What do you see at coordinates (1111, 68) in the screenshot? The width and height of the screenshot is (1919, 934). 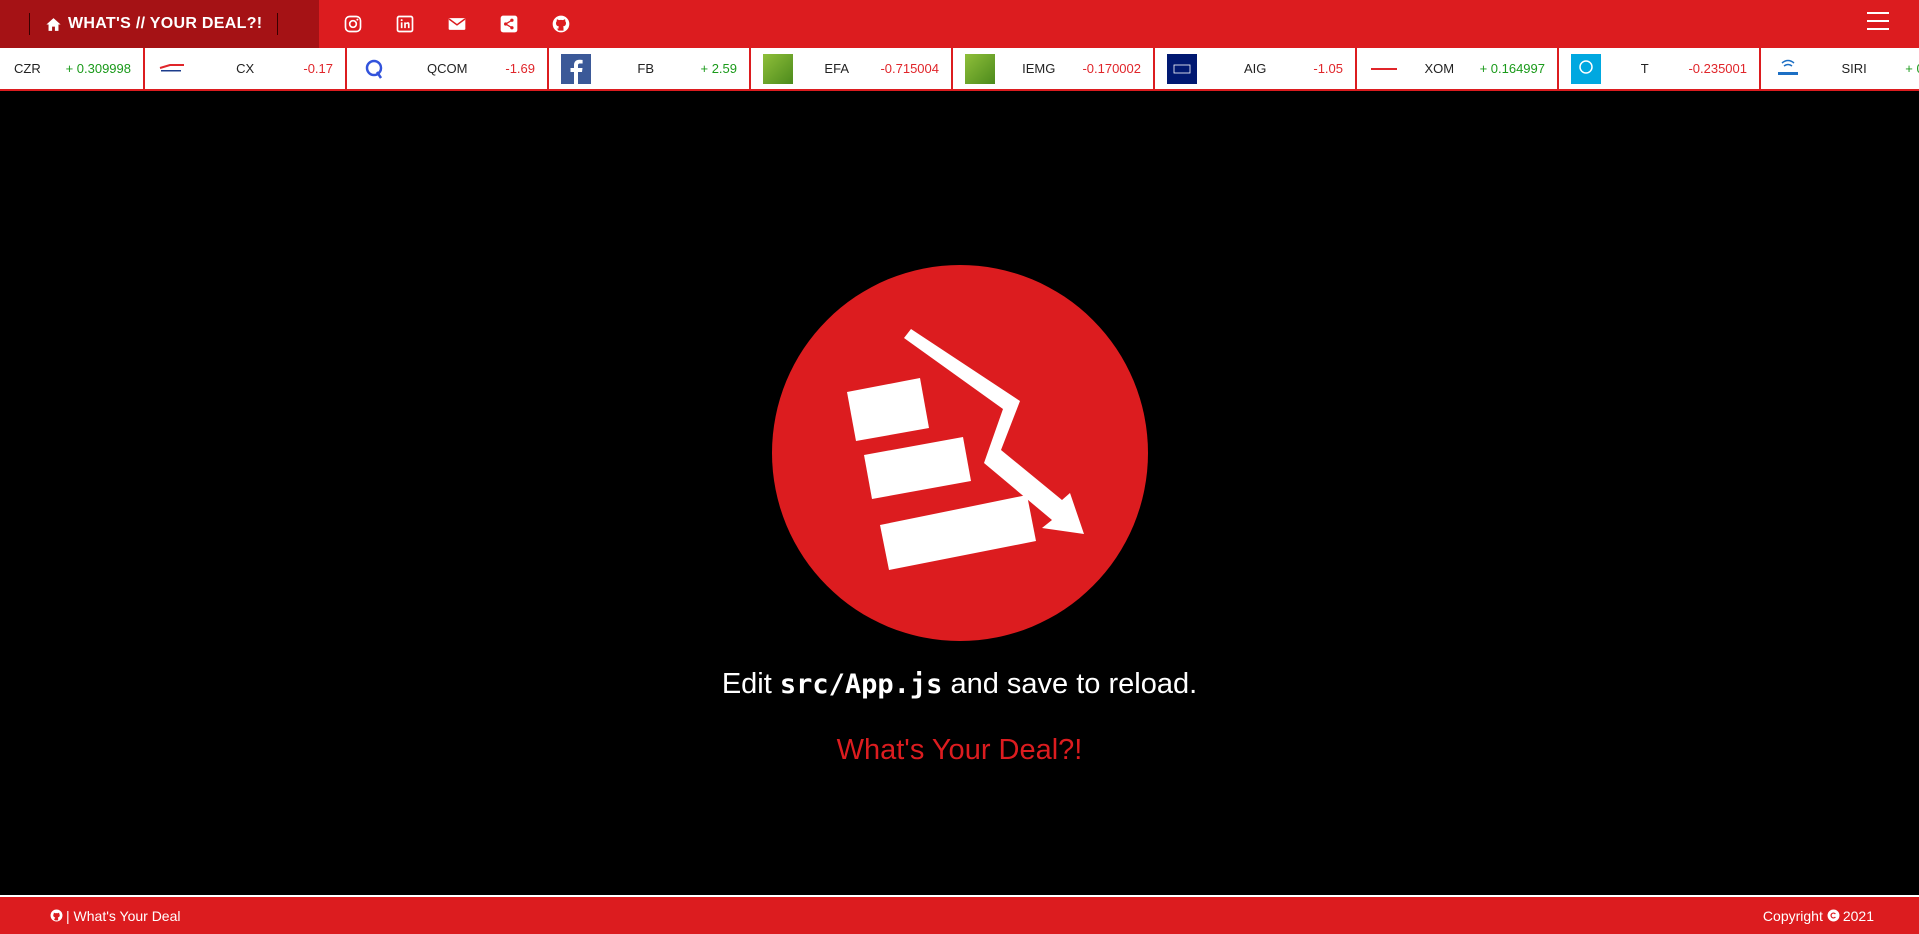 I see `ticker-change: -0.170002` at bounding box center [1111, 68].